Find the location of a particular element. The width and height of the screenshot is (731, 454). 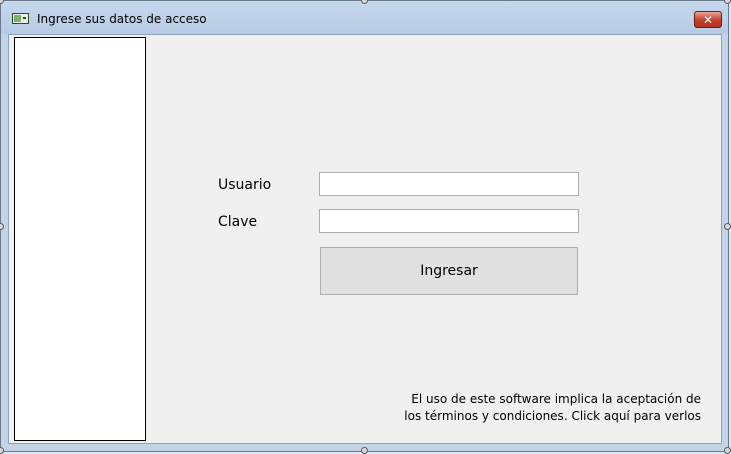

close-button: ✕ is located at coordinates (708, 19).